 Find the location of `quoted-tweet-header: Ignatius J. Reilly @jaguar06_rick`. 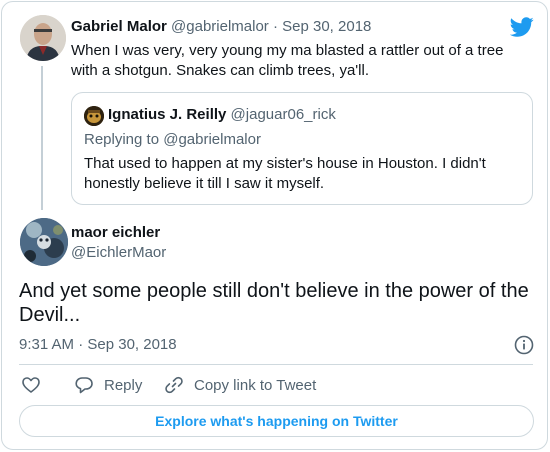

quoted-tweet-header: Ignatius J. Reilly @jaguar06_rick is located at coordinates (222, 114).